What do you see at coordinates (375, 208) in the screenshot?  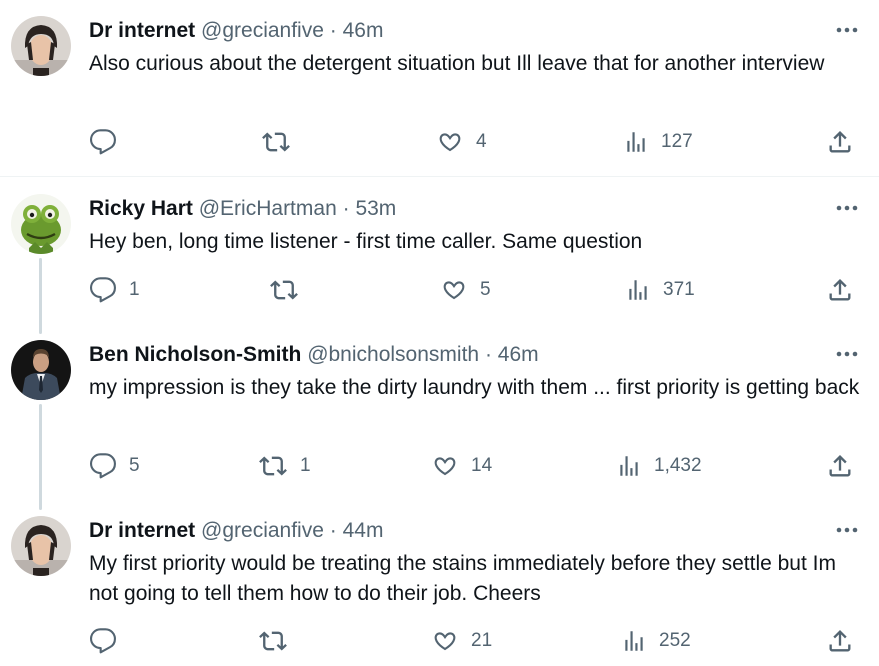 I see `timestamp: 53m` at bounding box center [375, 208].